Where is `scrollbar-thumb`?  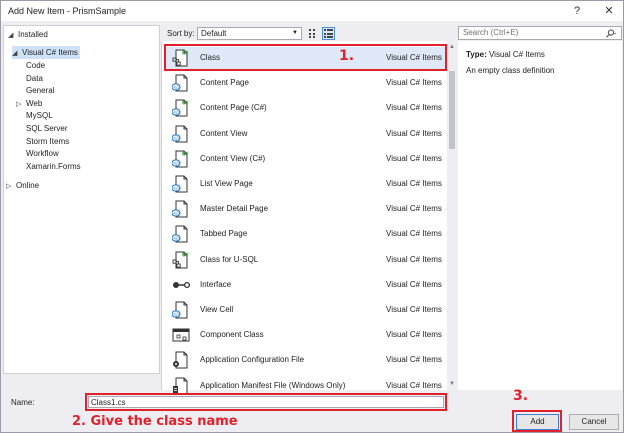
scrollbar-thumb is located at coordinates (452, 110).